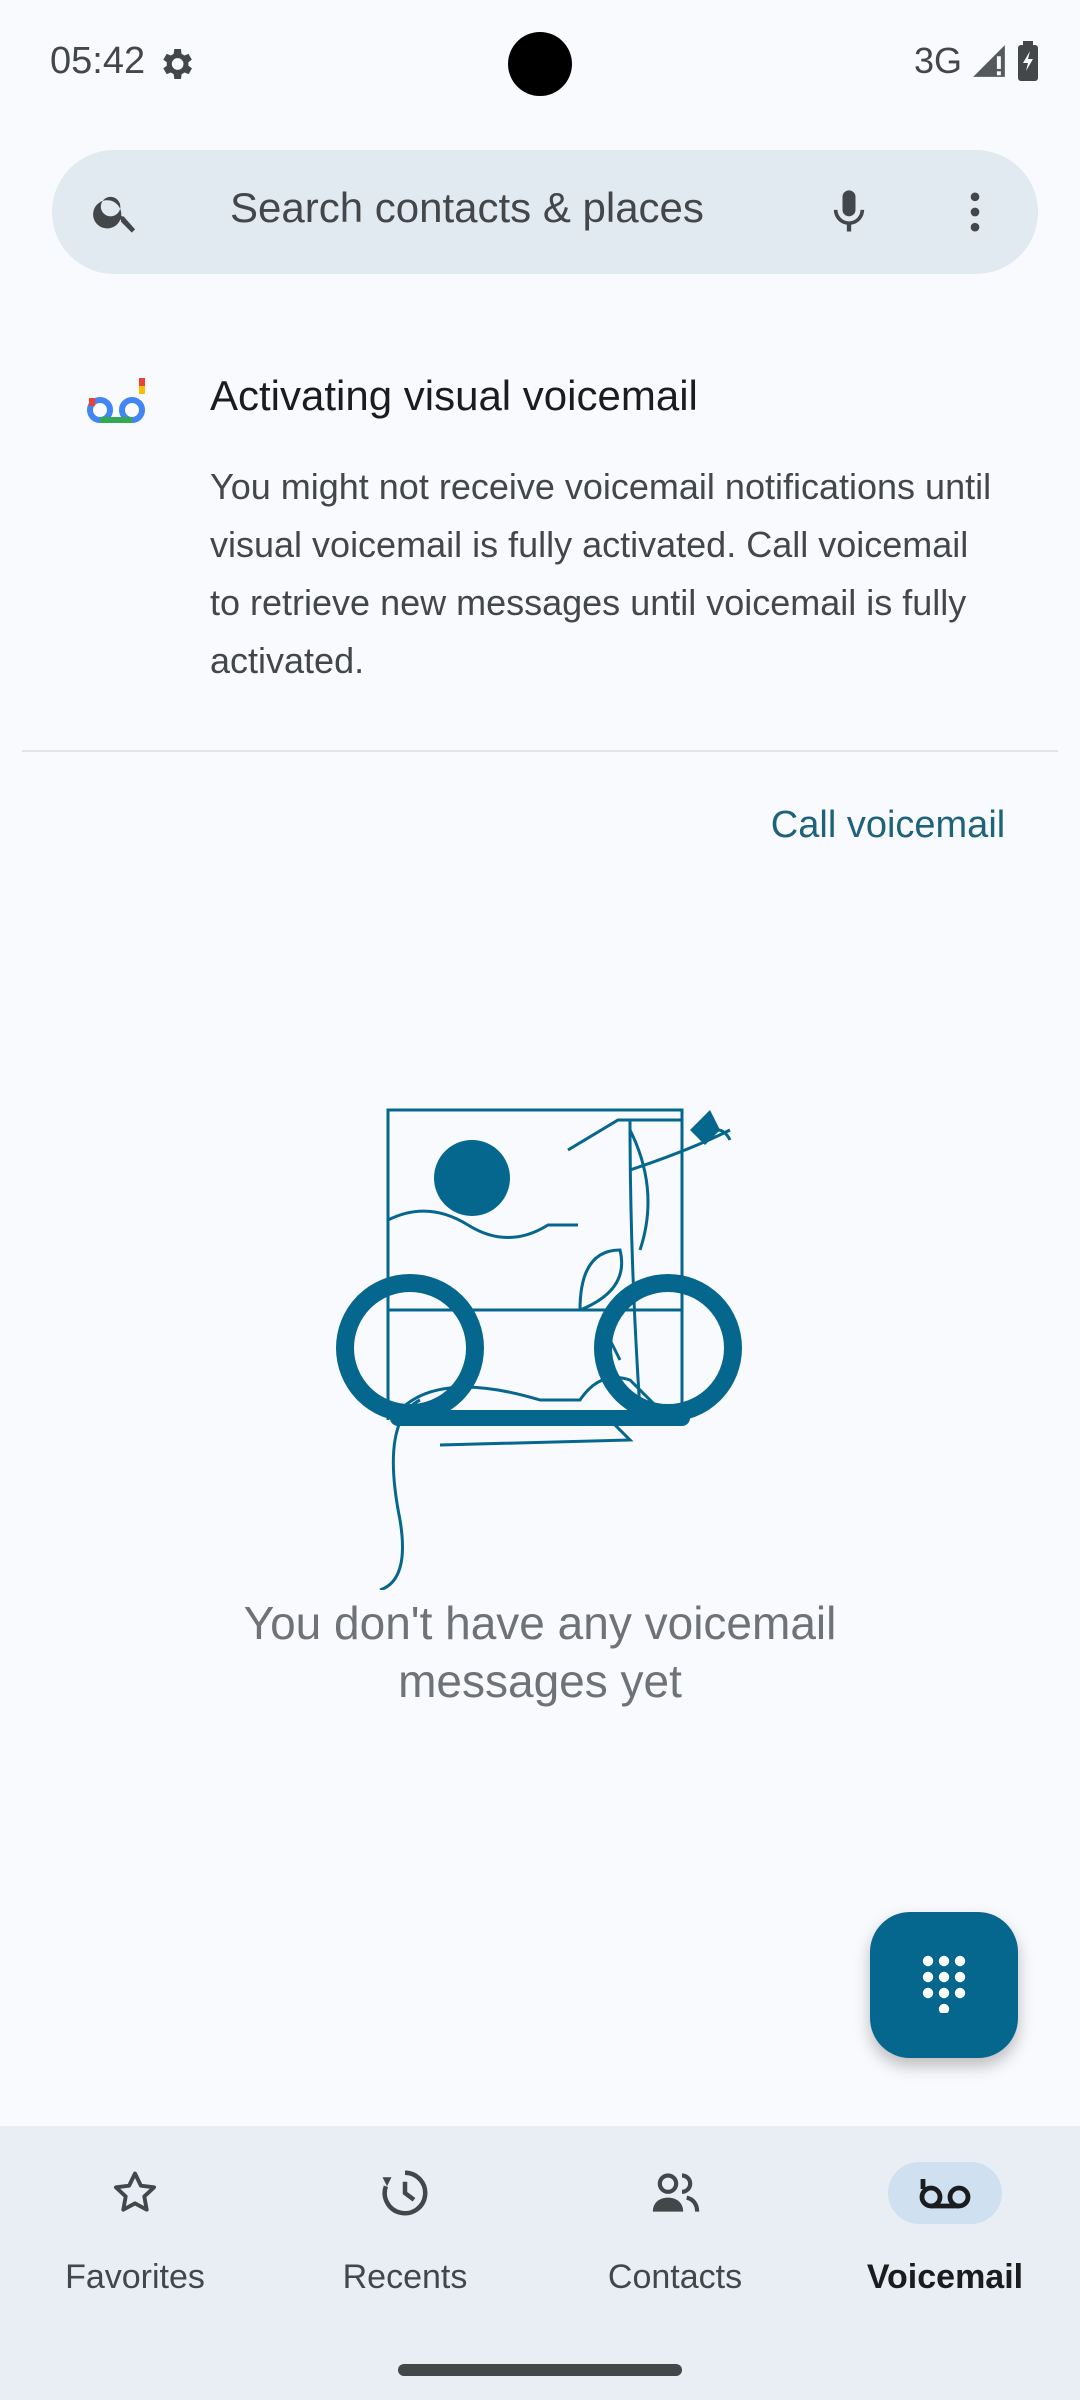 Image resolution: width=1080 pixels, height=2400 pixels. I want to click on nav-item-voicemail: Voicemail, so click(945, 2231).